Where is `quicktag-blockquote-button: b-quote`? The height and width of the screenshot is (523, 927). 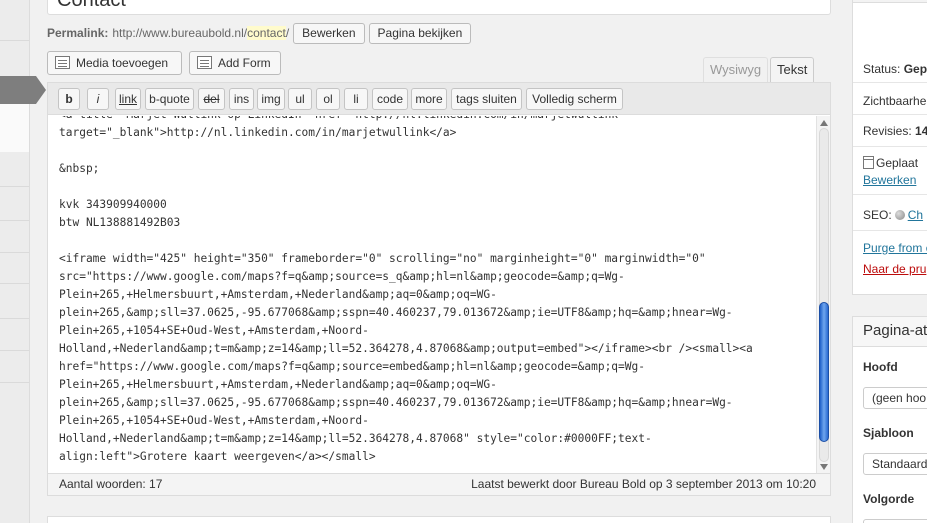
quicktag-blockquote-button: b-quote is located at coordinates (169, 99).